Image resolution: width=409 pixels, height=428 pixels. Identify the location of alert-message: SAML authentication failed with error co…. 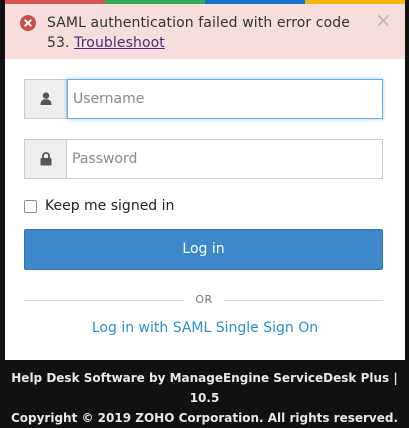
(212, 33).